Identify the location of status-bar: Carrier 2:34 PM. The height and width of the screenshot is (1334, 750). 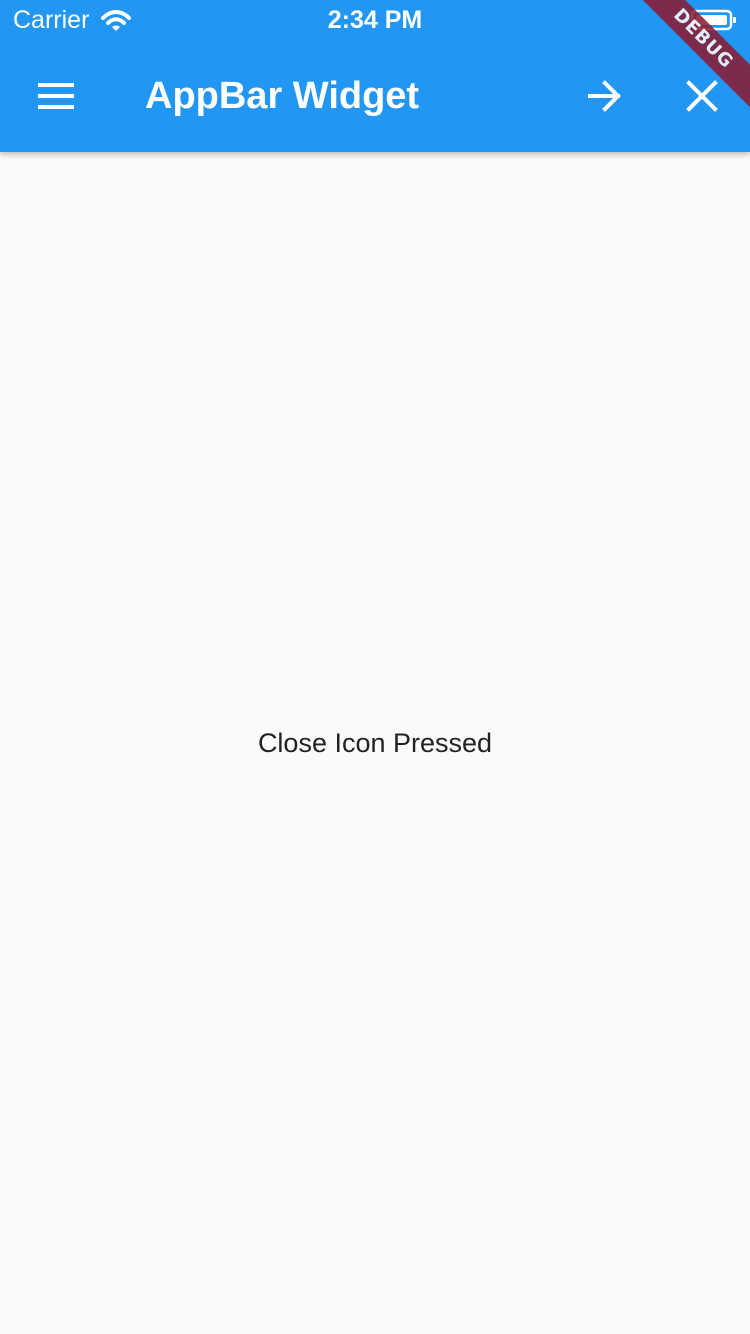
(375, 20).